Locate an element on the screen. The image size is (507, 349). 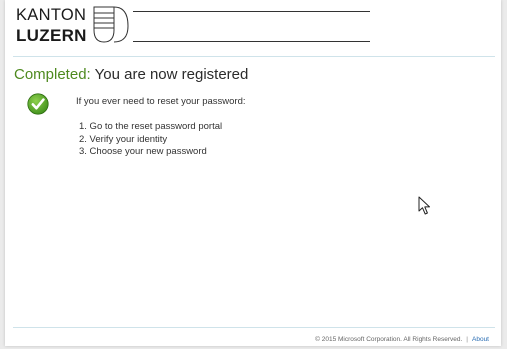
list-item: 2. Verify your identity is located at coordinates (123, 139).